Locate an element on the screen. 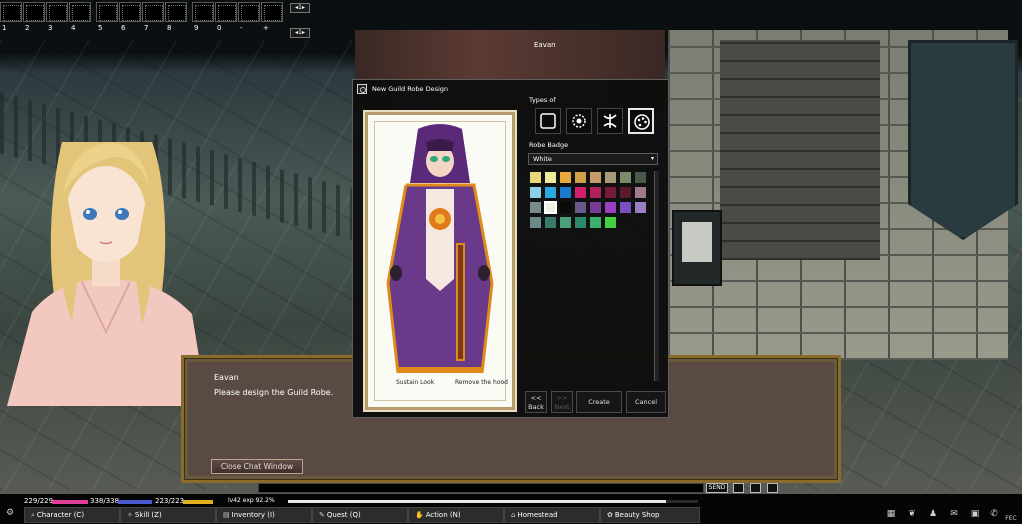 Image resolution: width=1022 pixels, height=524 pixels. window-title: New Guild Robe Design is located at coordinates (410, 89).